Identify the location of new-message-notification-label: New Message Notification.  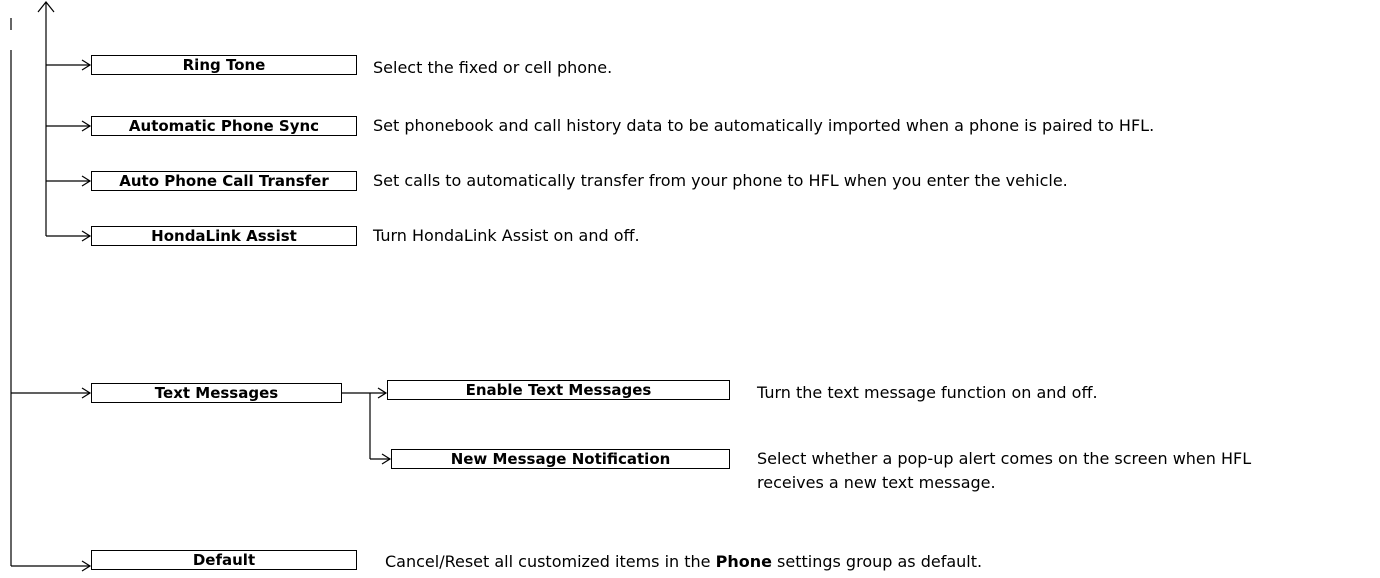
(560, 459).